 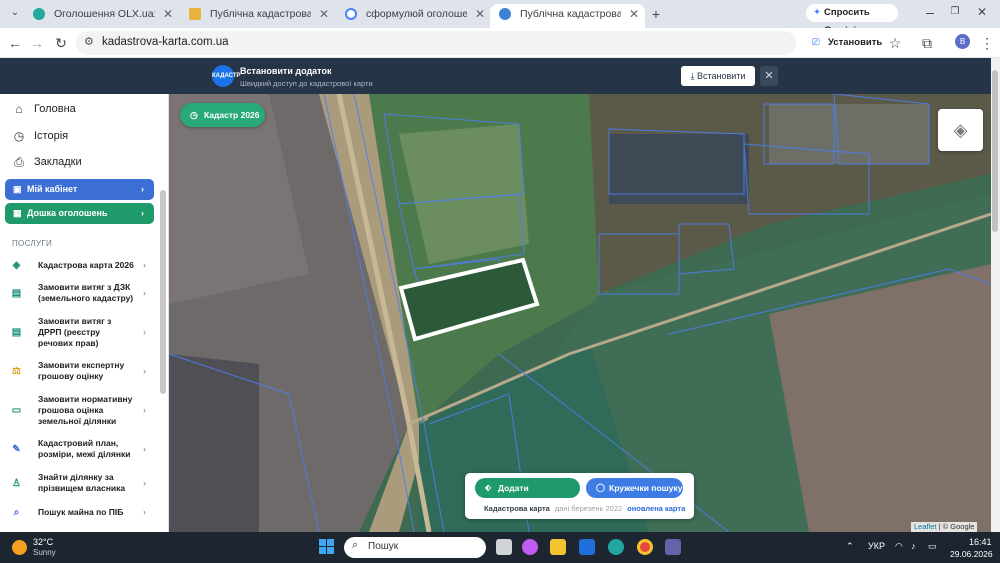 I want to click on address-bar: ⚙ kadastrova-karta.com.ua, so click(x=436, y=43).